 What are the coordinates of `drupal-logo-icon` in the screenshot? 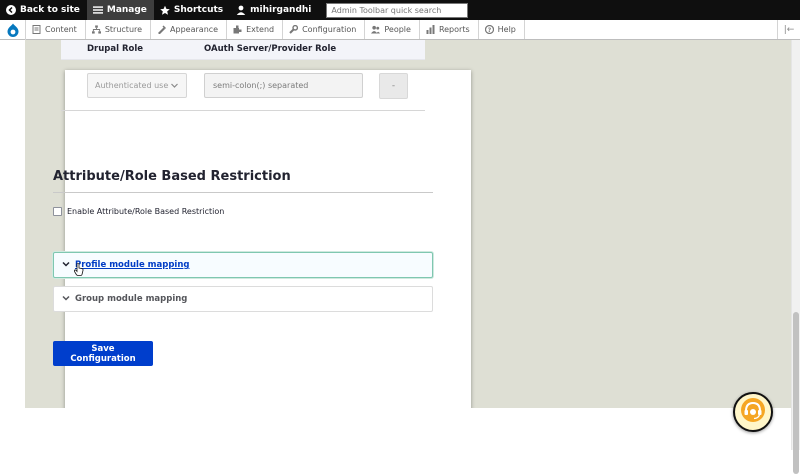 It's located at (13, 29).